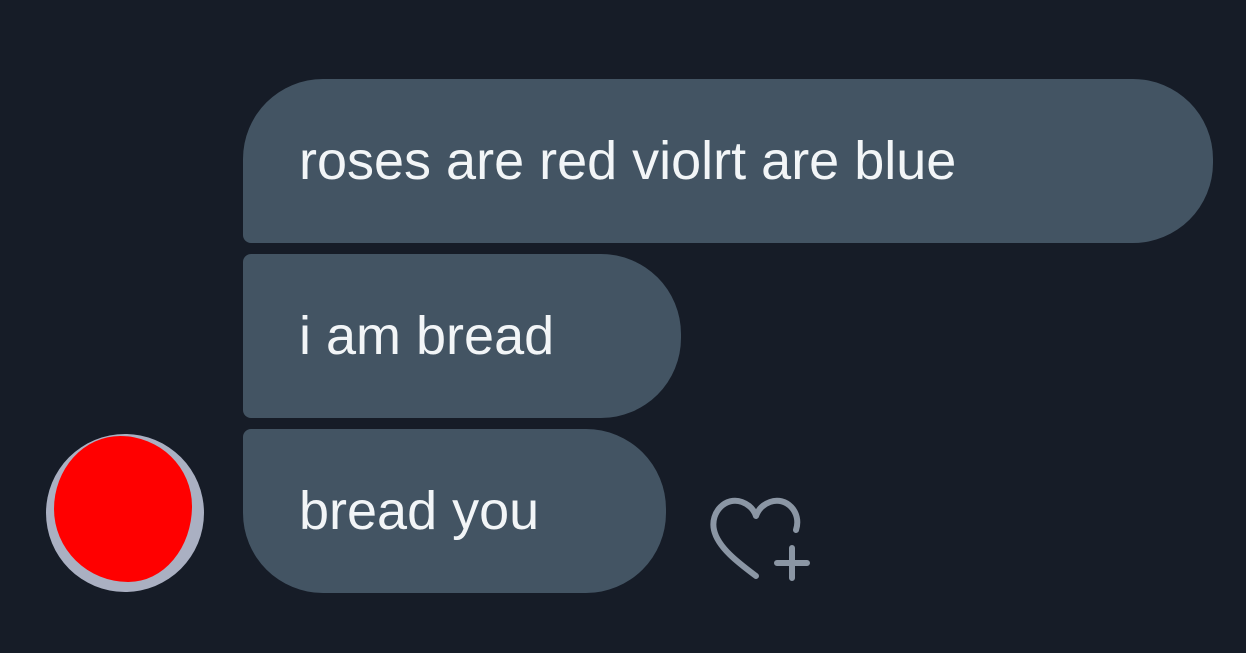 Image resolution: width=1246 pixels, height=653 pixels. I want to click on message-bubble: i am bread, so click(462, 336).